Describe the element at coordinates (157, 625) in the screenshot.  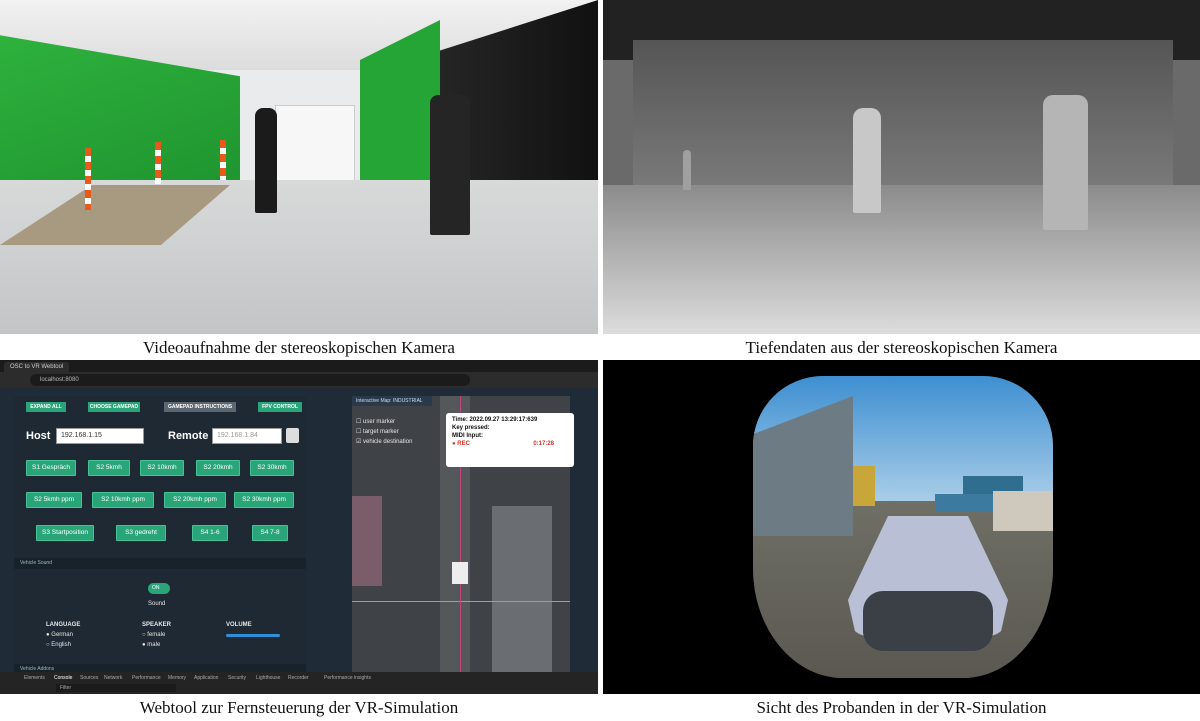
I see `speaker-label: SPEAKER` at that location.